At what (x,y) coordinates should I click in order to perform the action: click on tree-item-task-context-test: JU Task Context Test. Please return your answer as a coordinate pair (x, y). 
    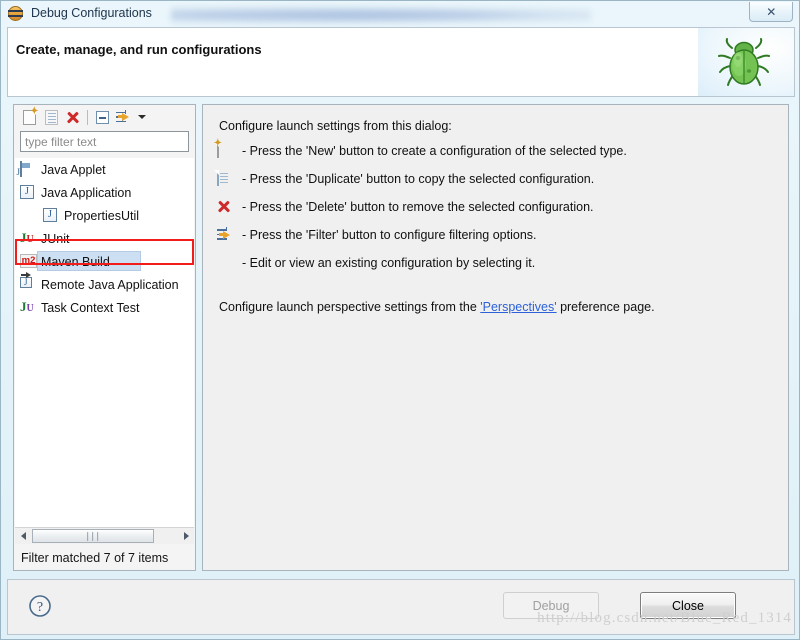
    Looking at the image, I should click on (104, 307).